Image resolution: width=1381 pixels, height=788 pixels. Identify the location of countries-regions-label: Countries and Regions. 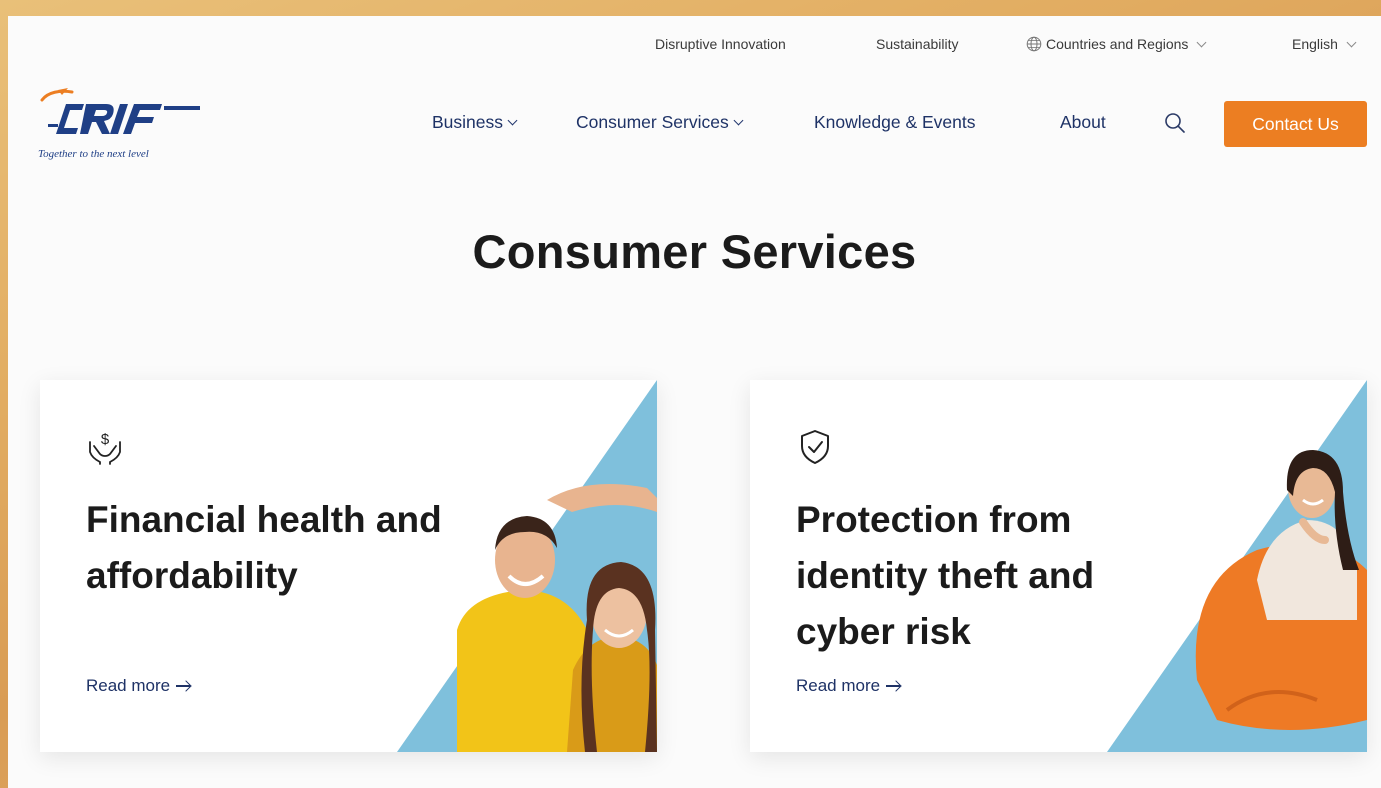
(1117, 44).